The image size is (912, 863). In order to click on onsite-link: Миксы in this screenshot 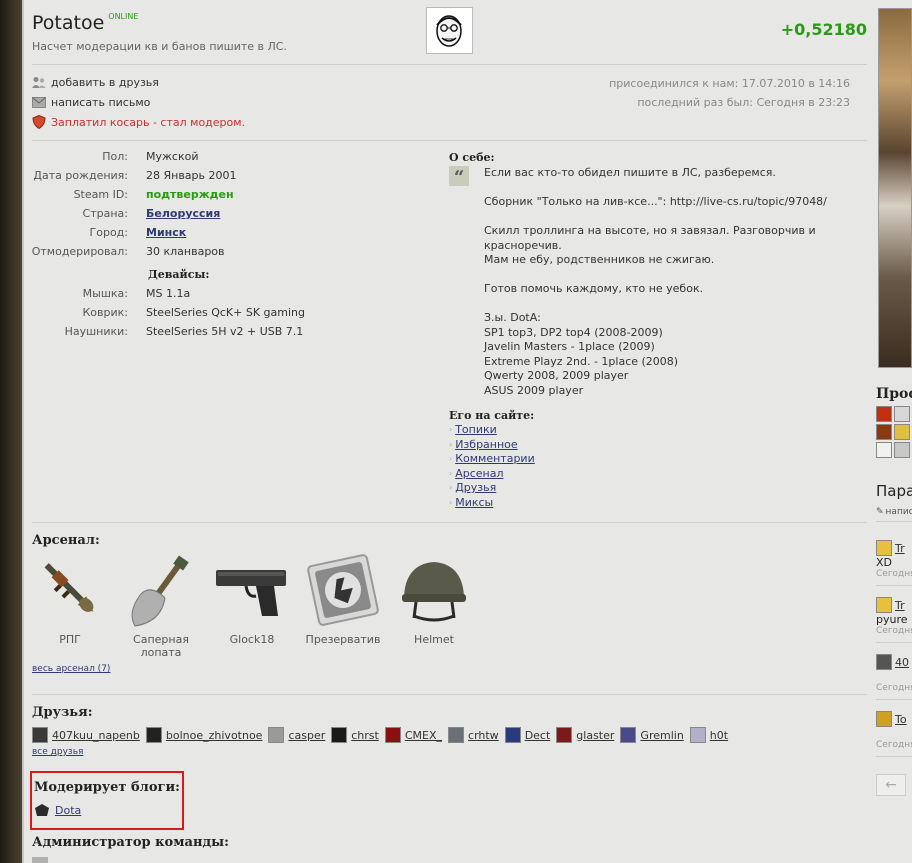, I will do `click(474, 503)`.